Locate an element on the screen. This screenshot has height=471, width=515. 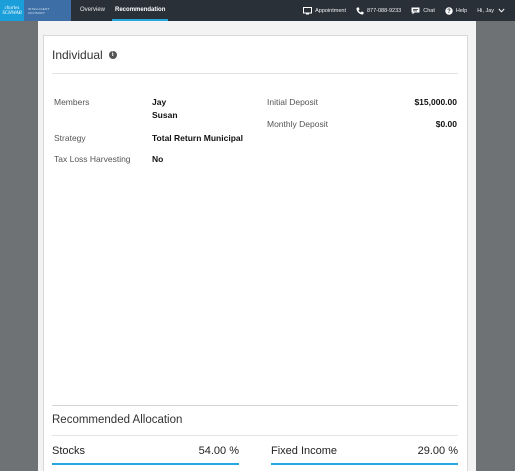
appointment-link: Appointment is located at coordinates (324, 10).